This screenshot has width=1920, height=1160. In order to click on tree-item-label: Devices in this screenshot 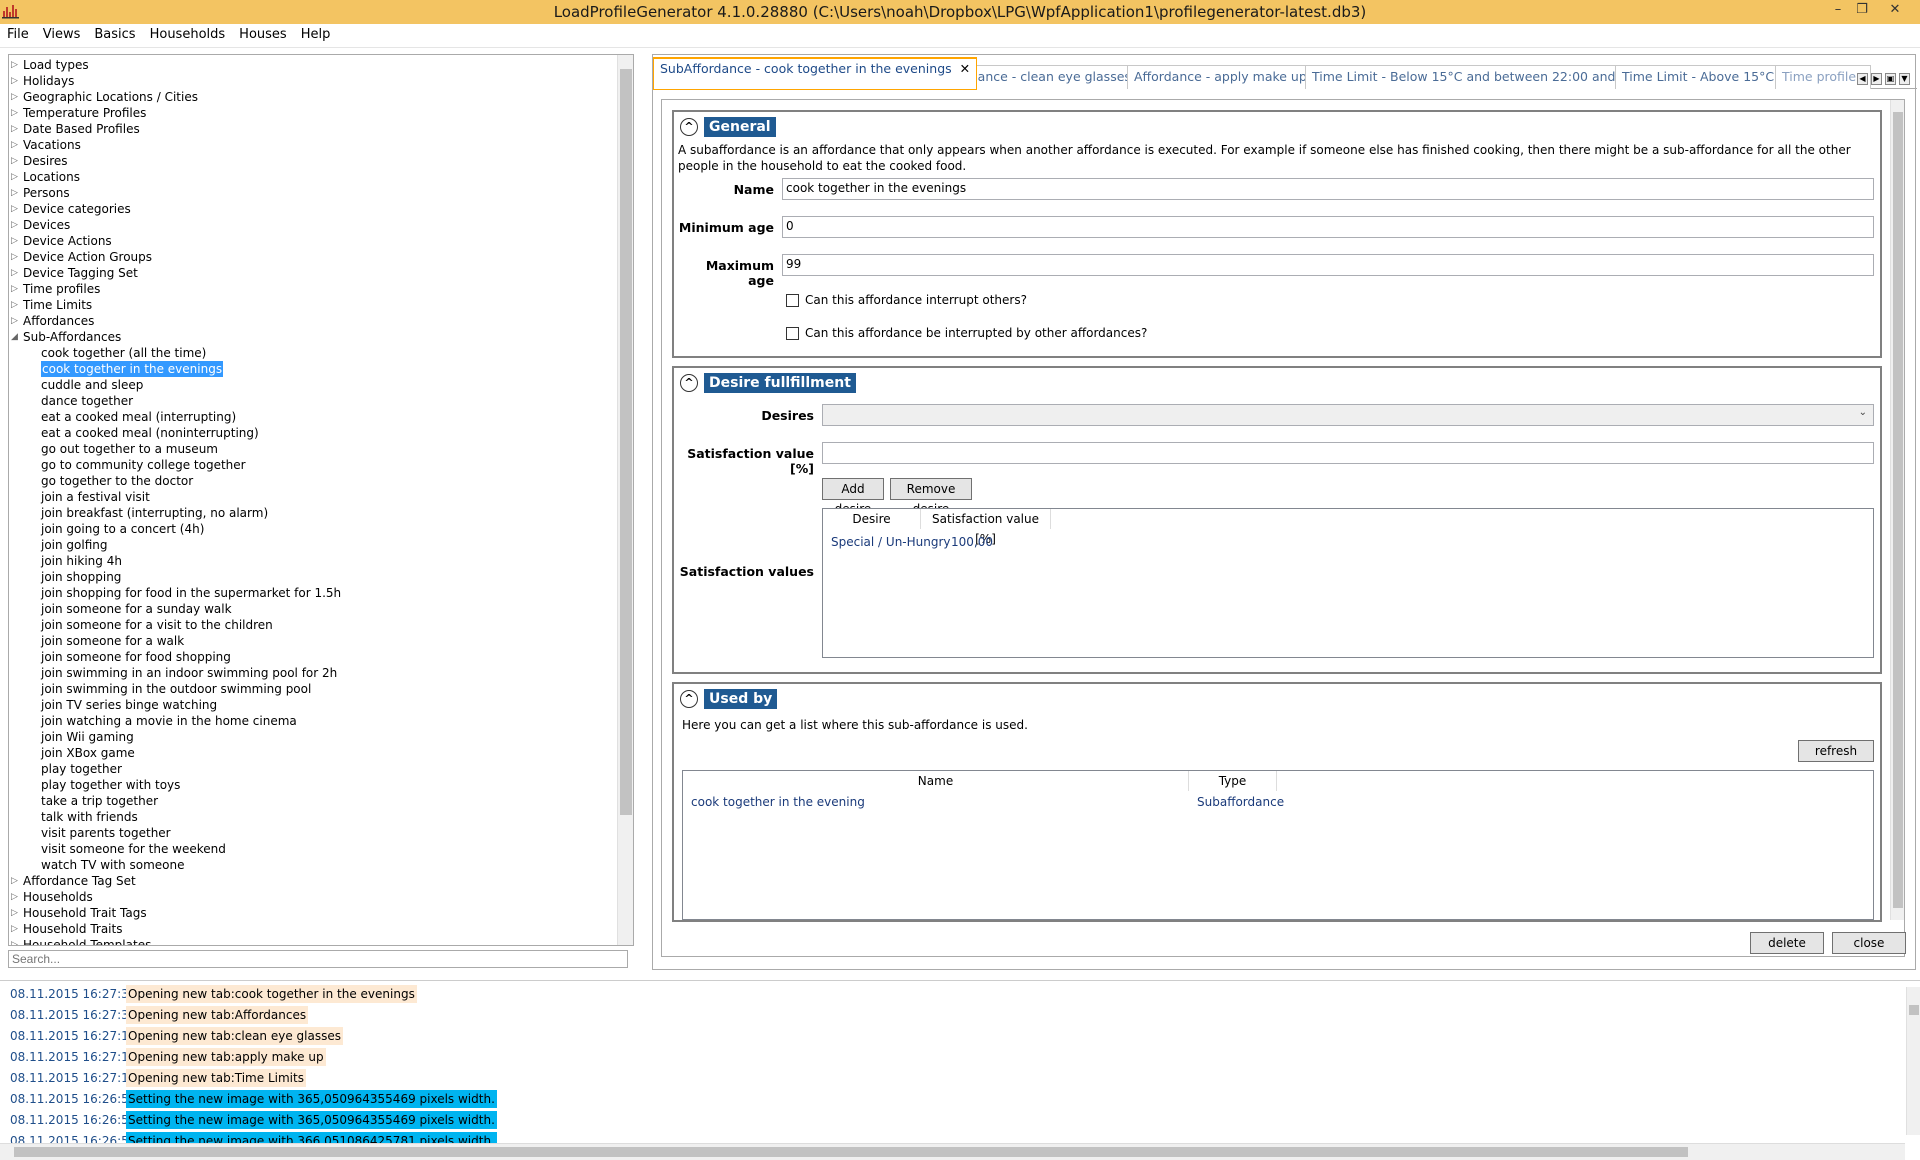, I will do `click(46, 225)`.